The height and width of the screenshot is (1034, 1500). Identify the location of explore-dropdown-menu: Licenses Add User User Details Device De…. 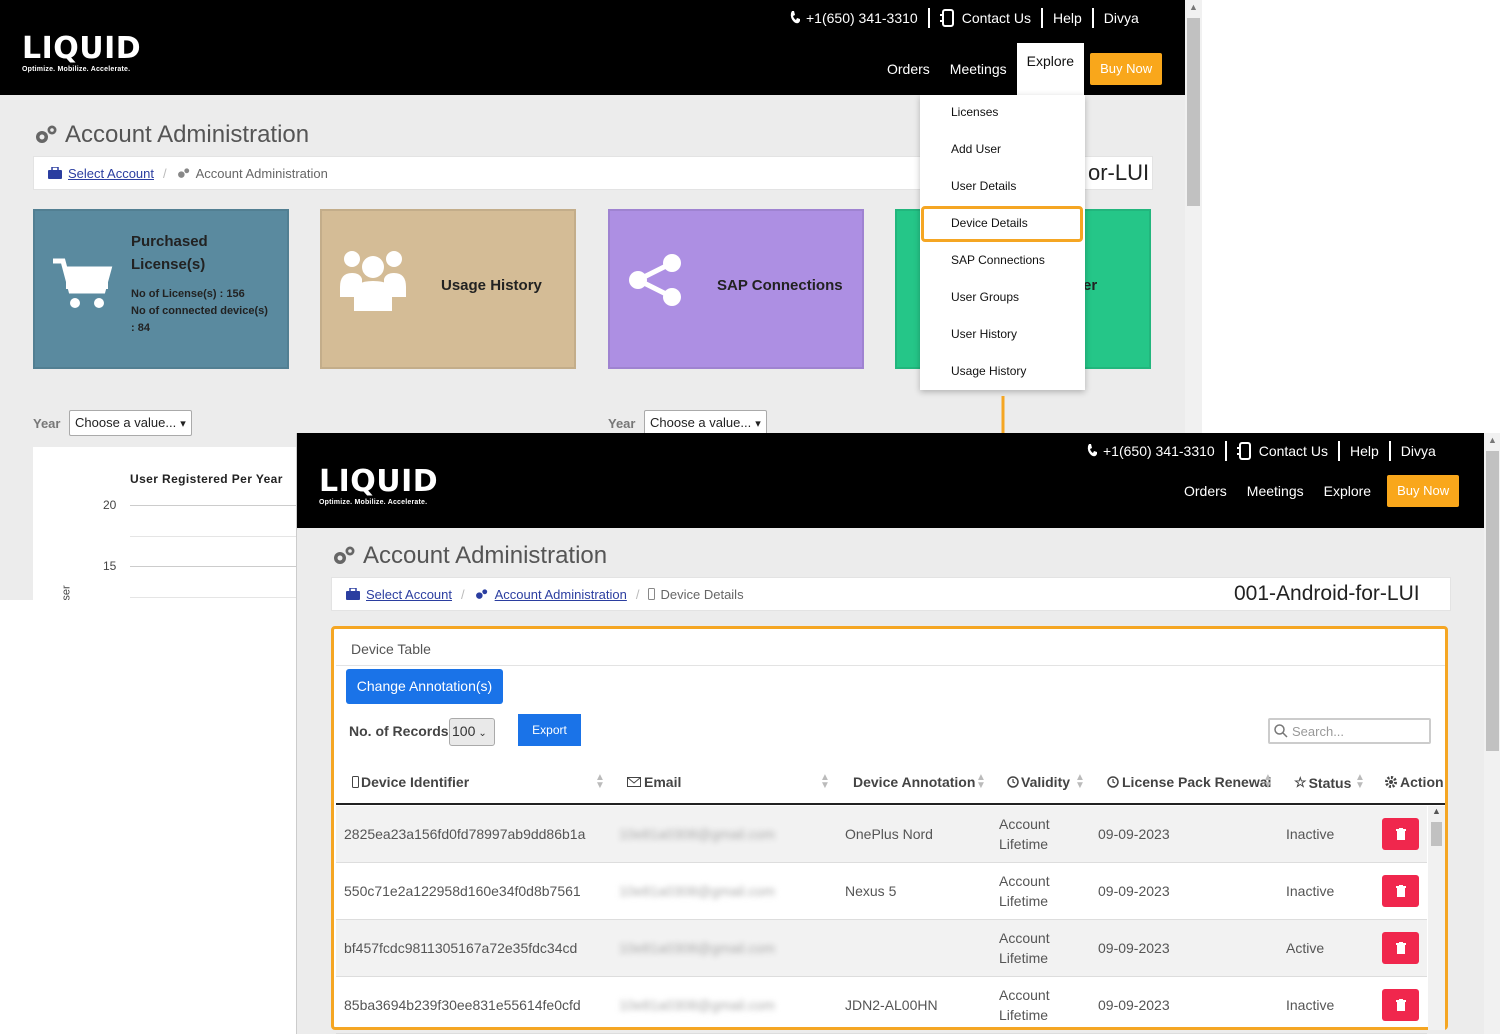
(1002, 242).